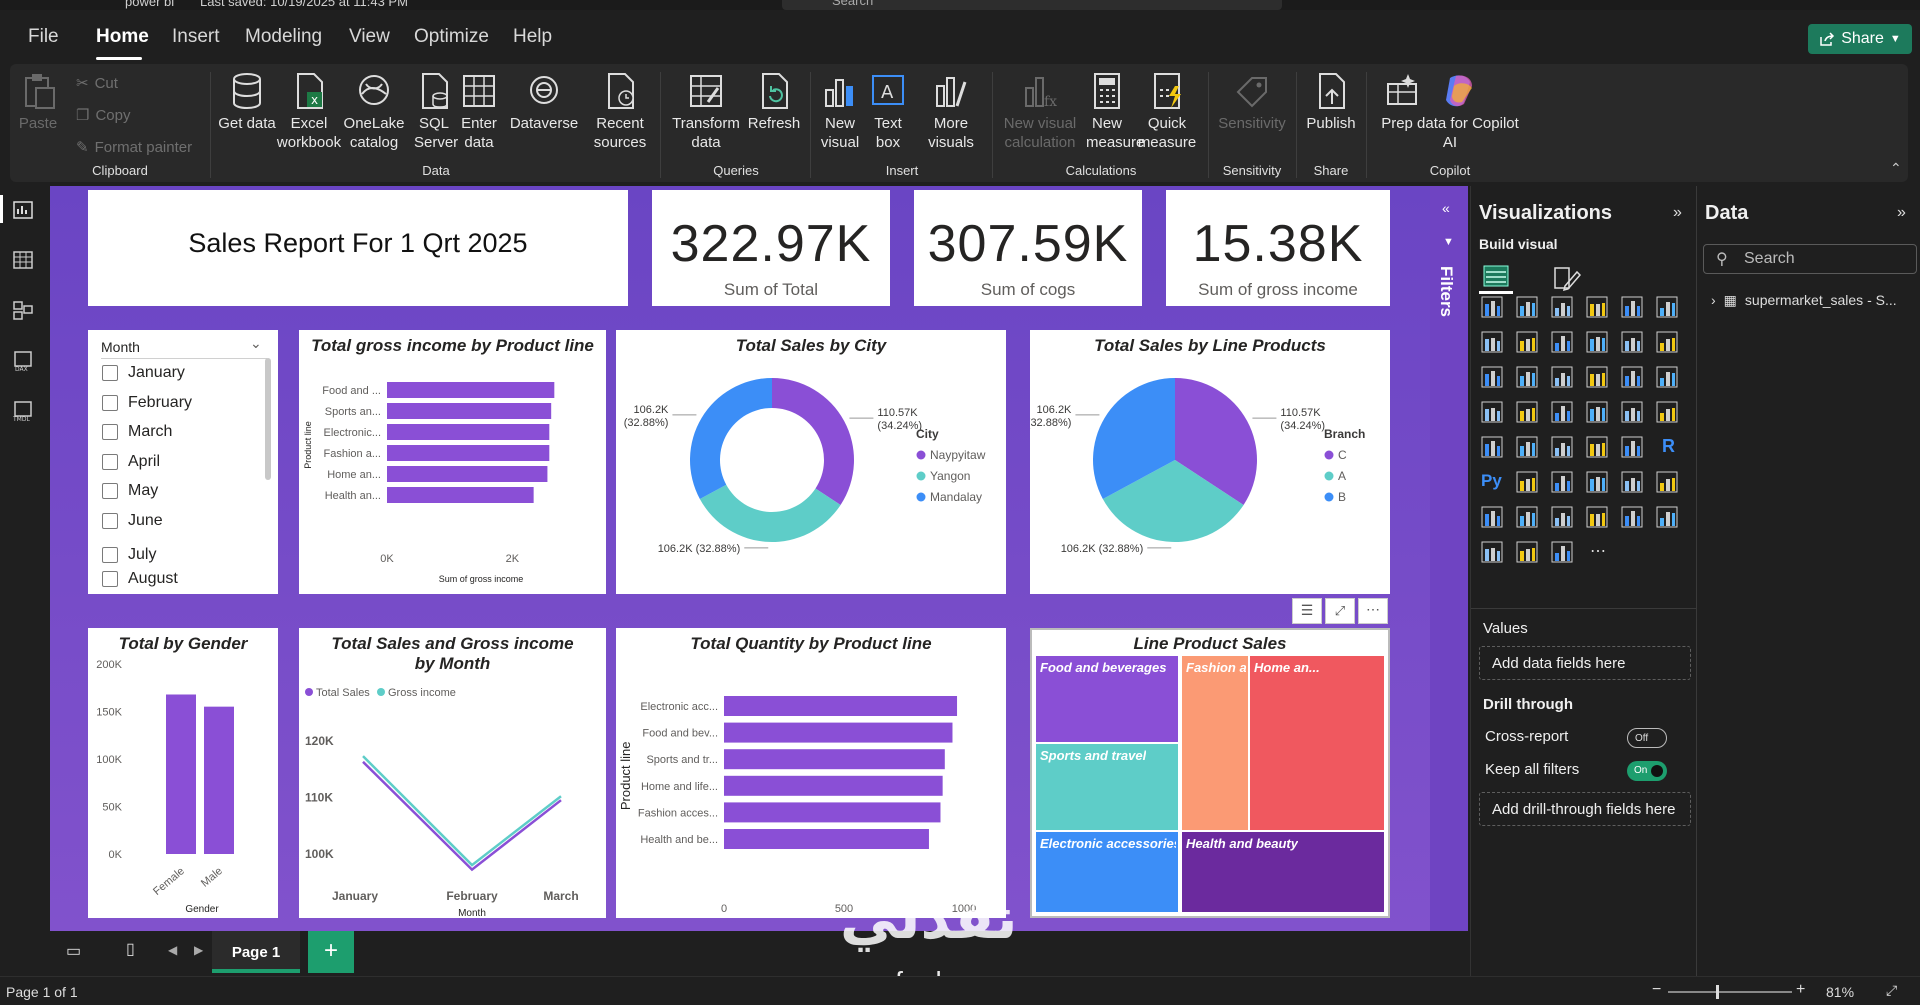 The image size is (1920, 1005). What do you see at coordinates (1633, 343) in the screenshot?
I see `waterfall-icon` at bounding box center [1633, 343].